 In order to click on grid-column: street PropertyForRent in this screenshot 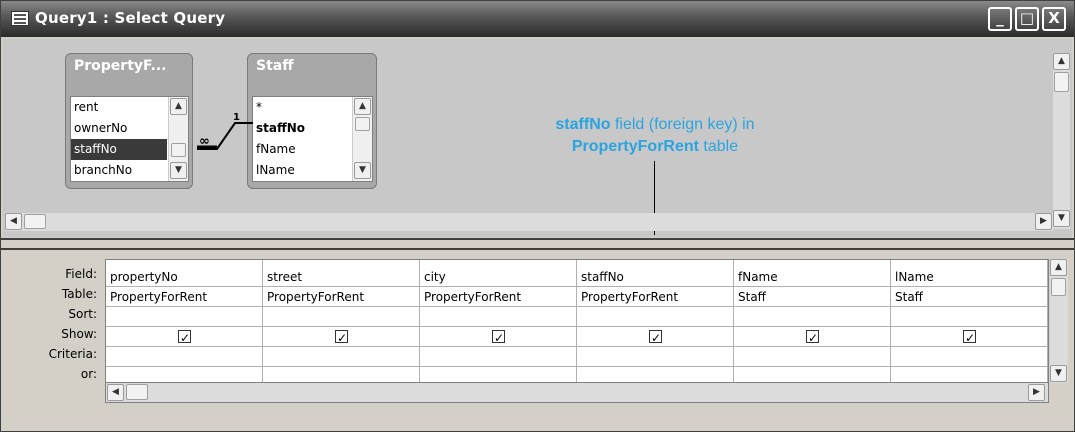, I will do `click(341, 321)`.